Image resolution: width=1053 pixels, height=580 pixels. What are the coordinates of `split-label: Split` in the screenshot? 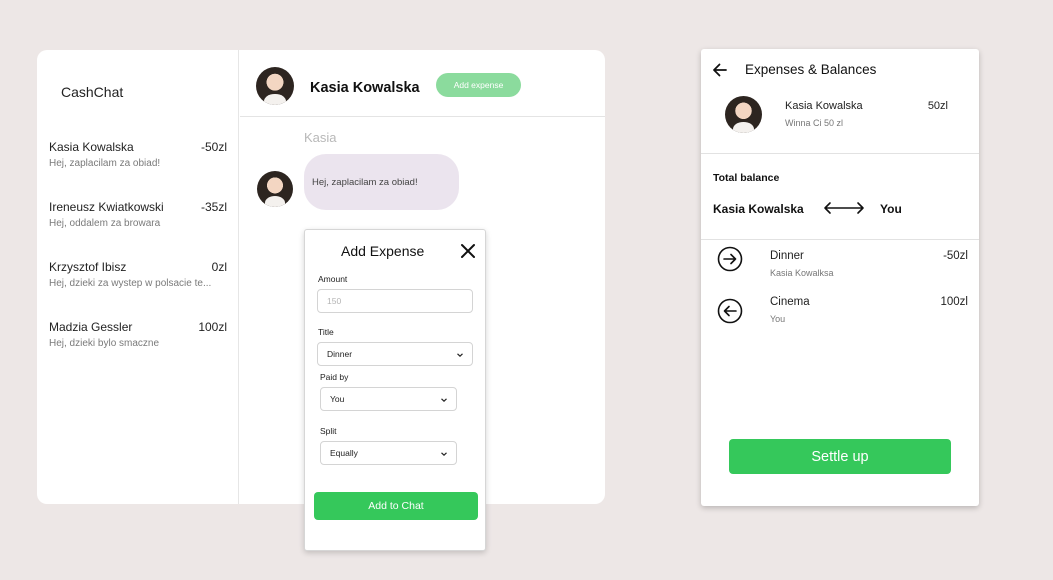 It's located at (328, 431).